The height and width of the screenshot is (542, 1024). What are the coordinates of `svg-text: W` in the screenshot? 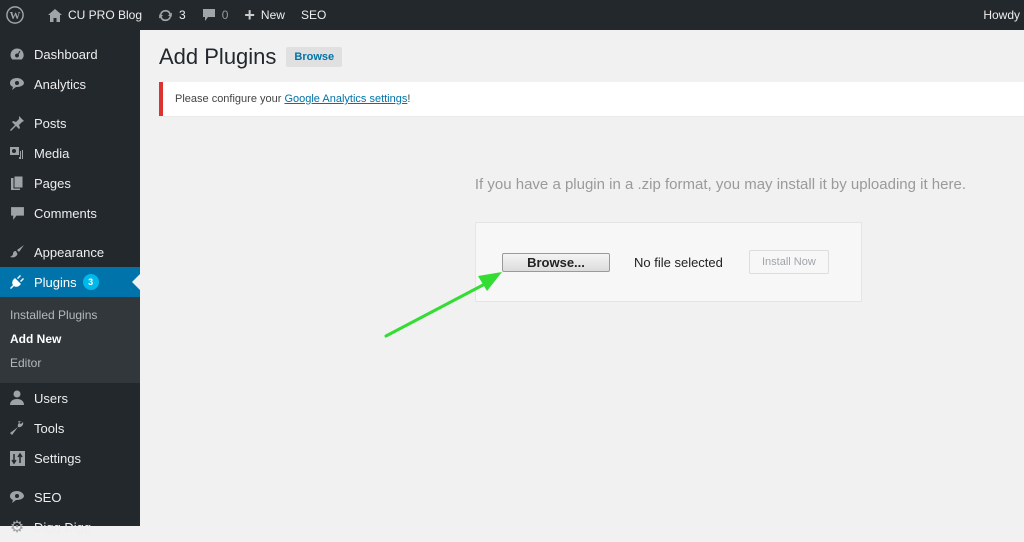 It's located at (15, 16).